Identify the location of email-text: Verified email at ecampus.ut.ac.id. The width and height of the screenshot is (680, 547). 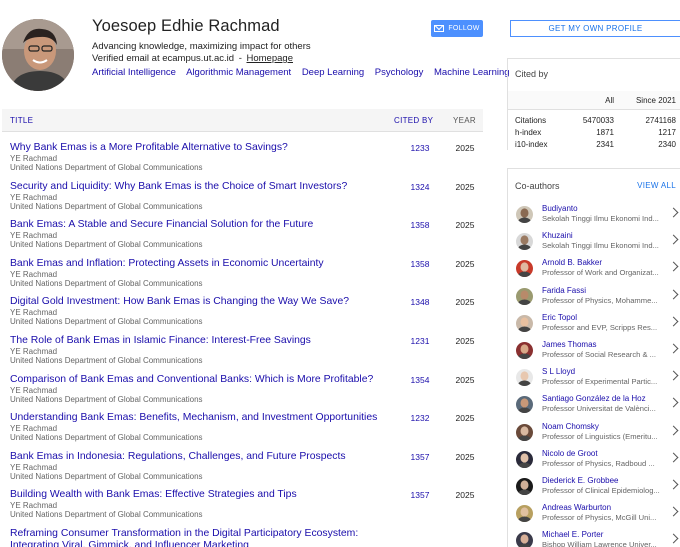
(163, 58).